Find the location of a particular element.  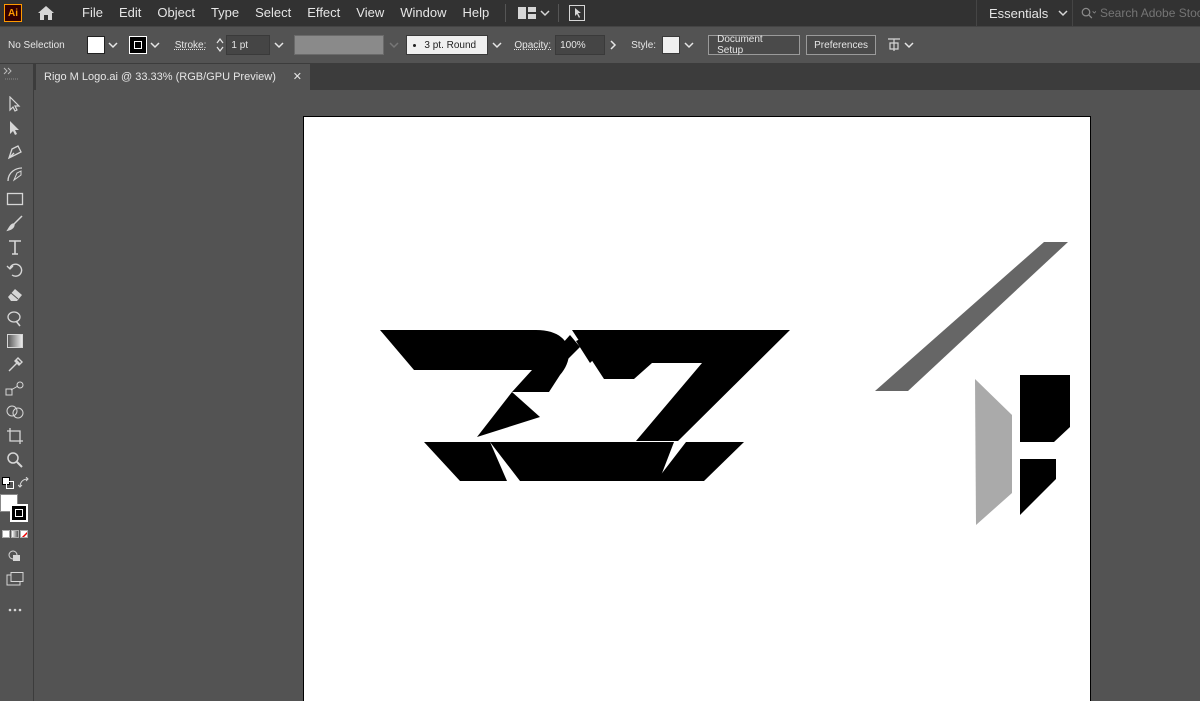

stroke-weight-dropdown is located at coordinates (279, 45).